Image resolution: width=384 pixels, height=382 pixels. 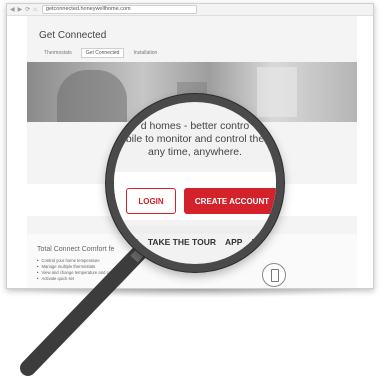 What do you see at coordinates (126, 242) in the screenshot?
I see `nav-features: TURES` at bounding box center [126, 242].